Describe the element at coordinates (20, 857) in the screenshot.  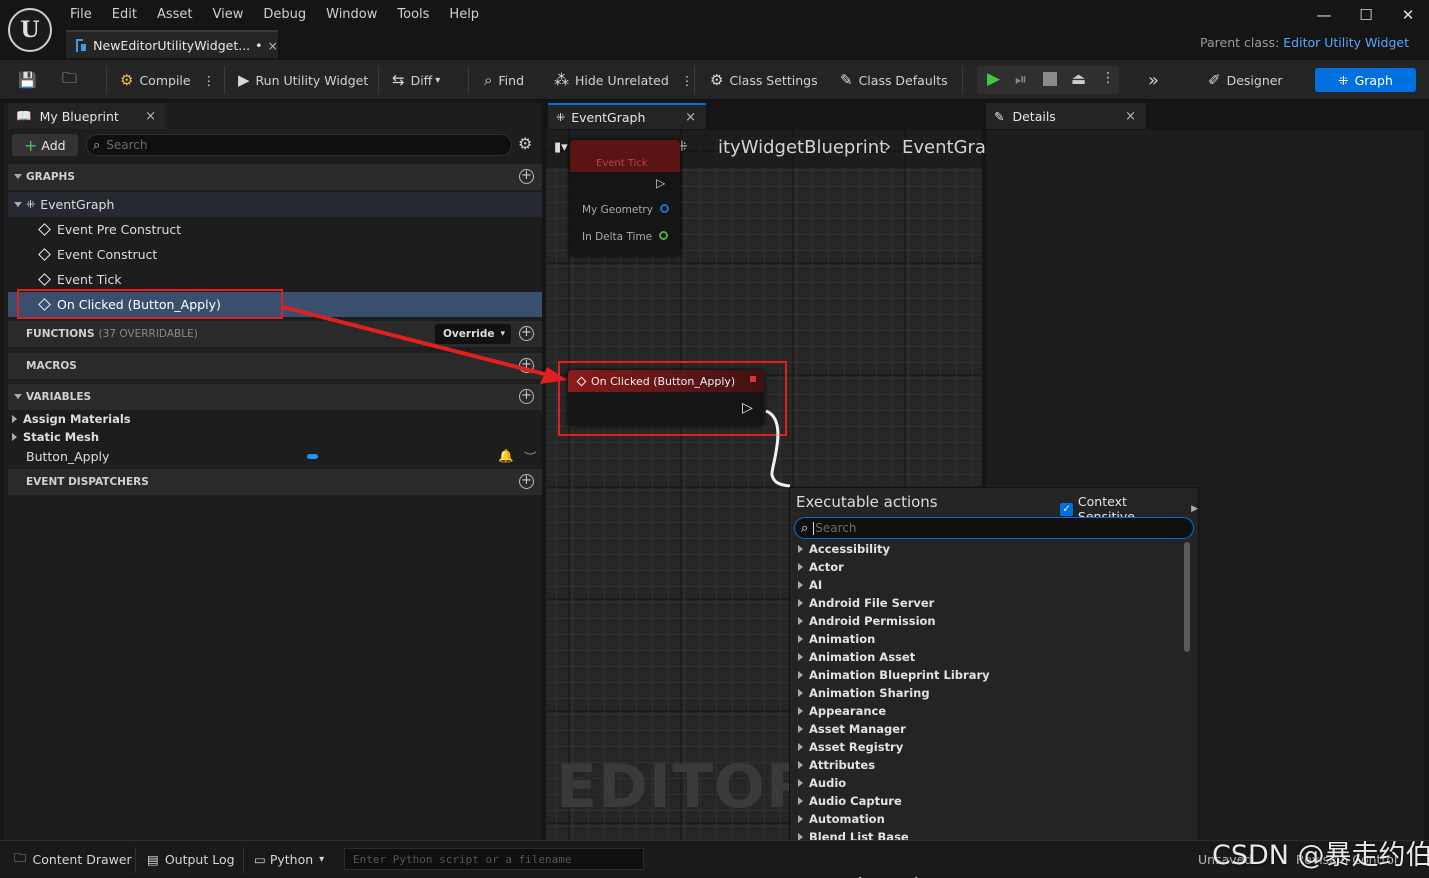
I see `content-drawer-icon: 🗀` at that location.